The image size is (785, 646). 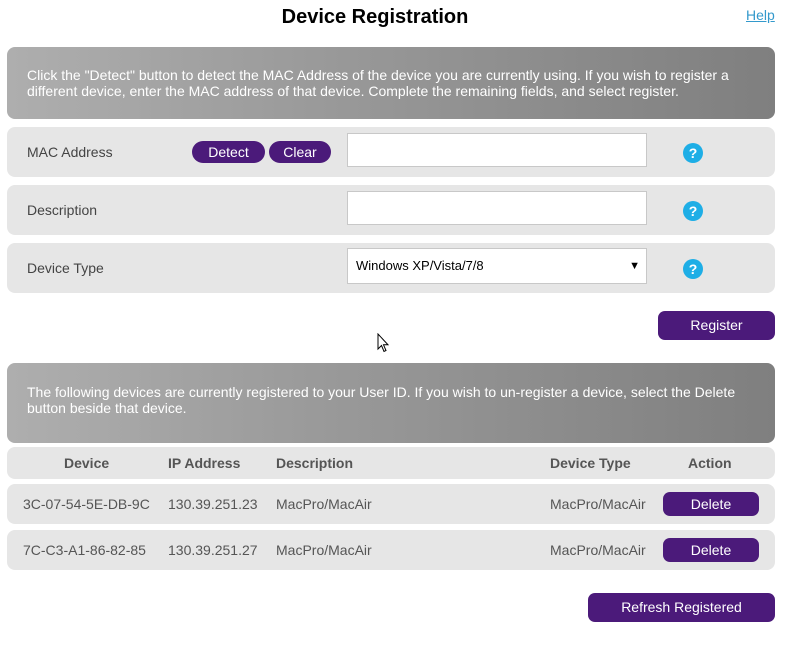 What do you see at coordinates (716, 325) in the screenshot?
I see `register-button: Register` at bounding box center [716, 325].